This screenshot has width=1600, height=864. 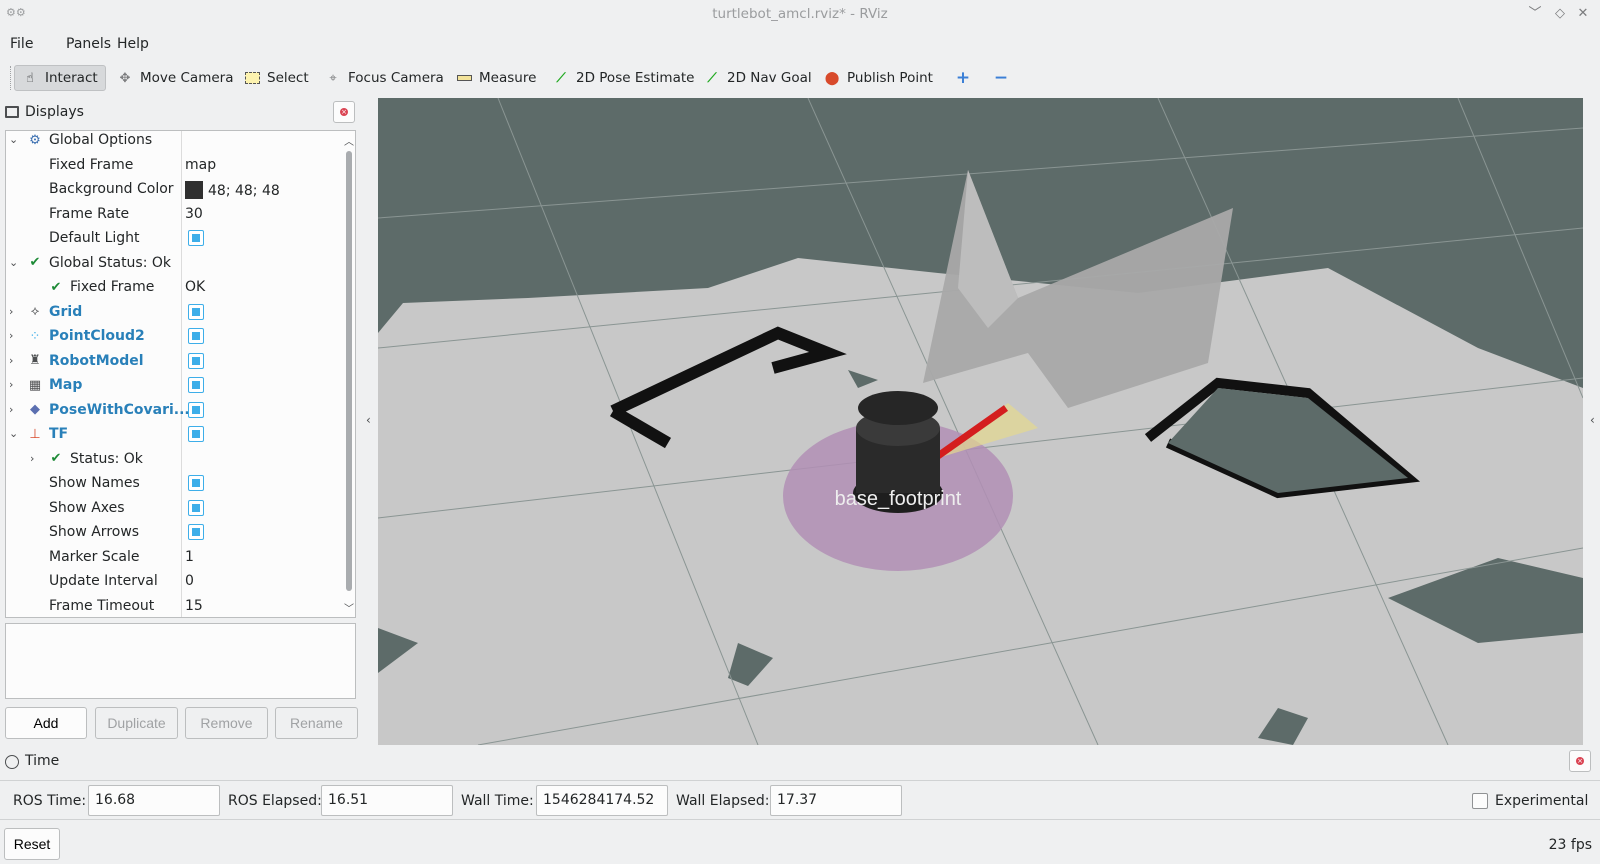 I want to click on tool-focus-camera: ⌖ Focus Camera, so click(x=384, y=78).